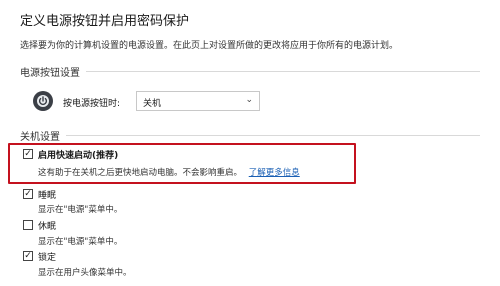 The width and height of the screenshot is (500, 286). What do you see at coordinates (47, 227) in the screenshot?
I see `hibernate-label: 休眠` at bounding box center [47, 227].